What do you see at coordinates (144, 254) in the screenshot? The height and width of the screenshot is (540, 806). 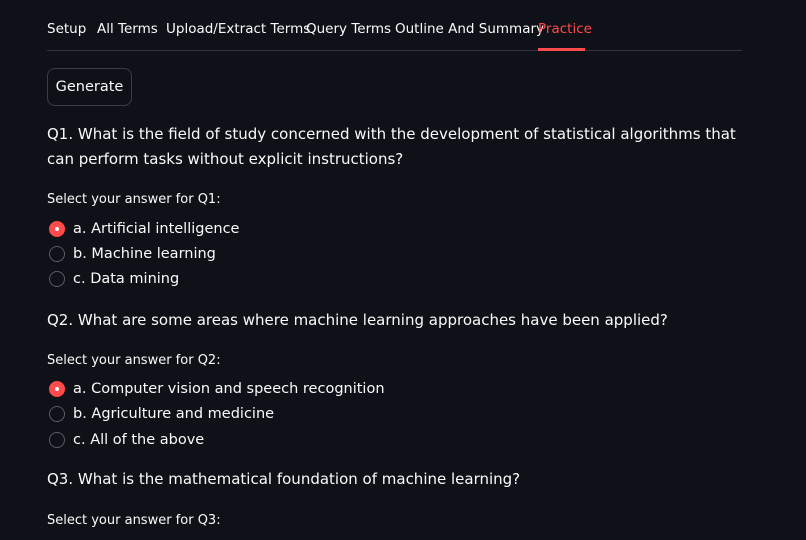 I see `option-label: b. Machine learning` at bounding box center [144, 254].